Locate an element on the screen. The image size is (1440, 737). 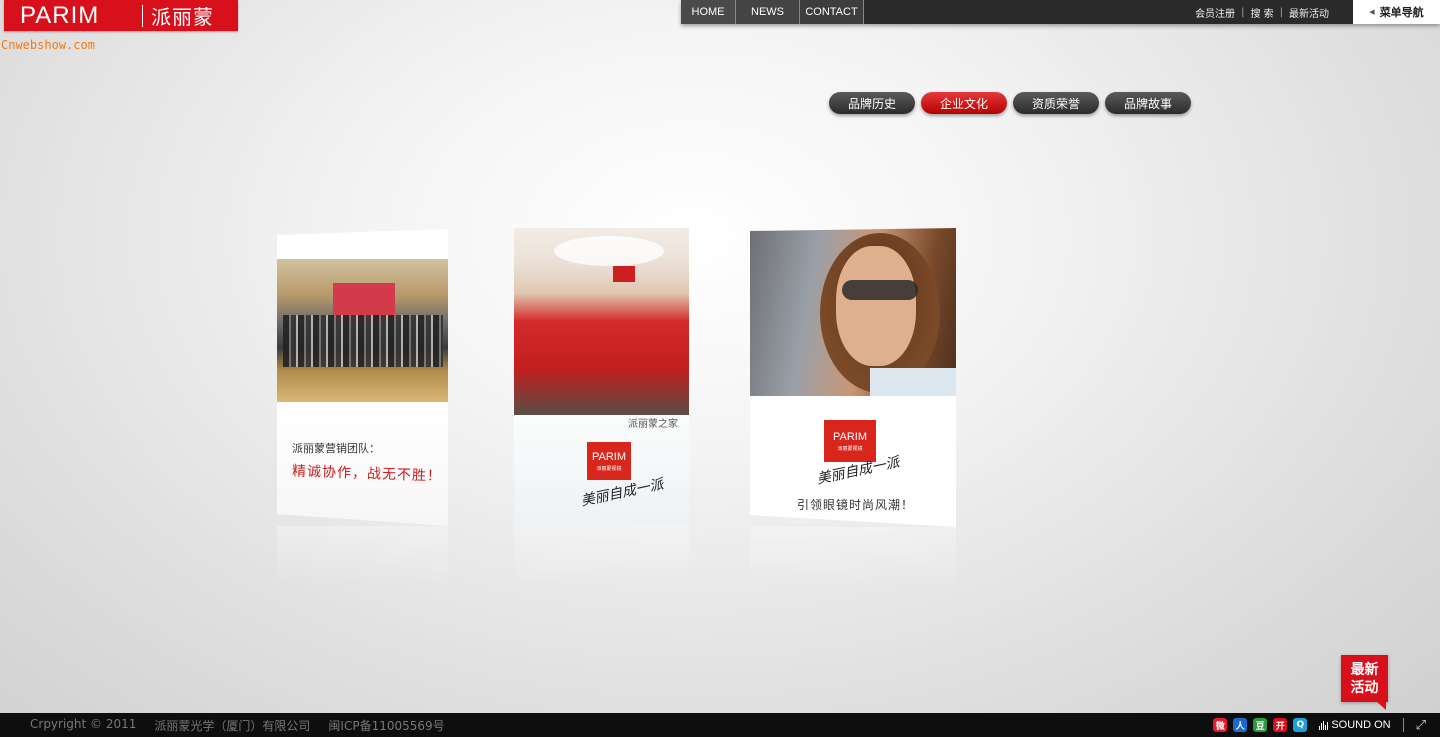
footer-controls: 微 人 豆 开 Q SOUND ON ⤢ is located at coordinates (1326, 725).